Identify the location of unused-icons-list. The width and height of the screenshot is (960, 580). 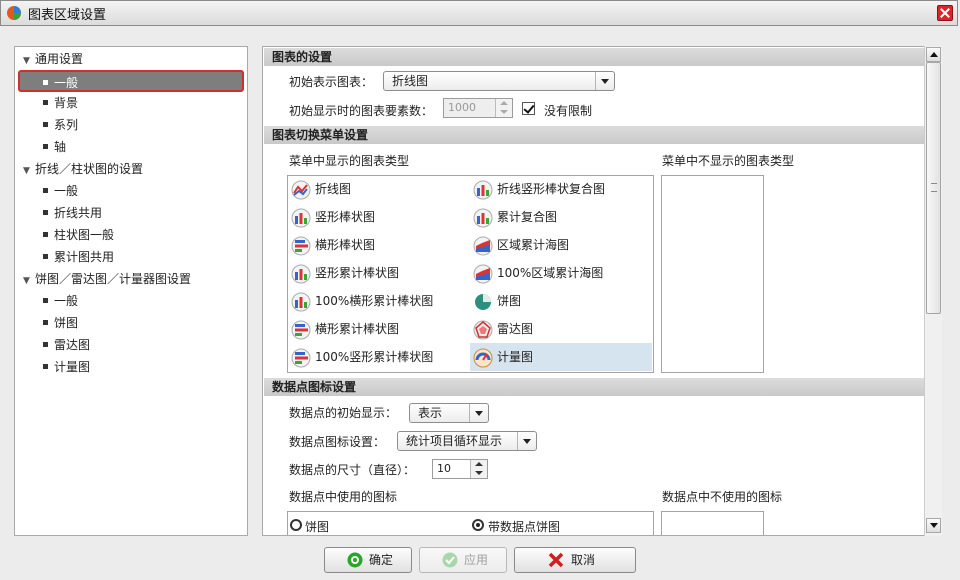
(712, 523).